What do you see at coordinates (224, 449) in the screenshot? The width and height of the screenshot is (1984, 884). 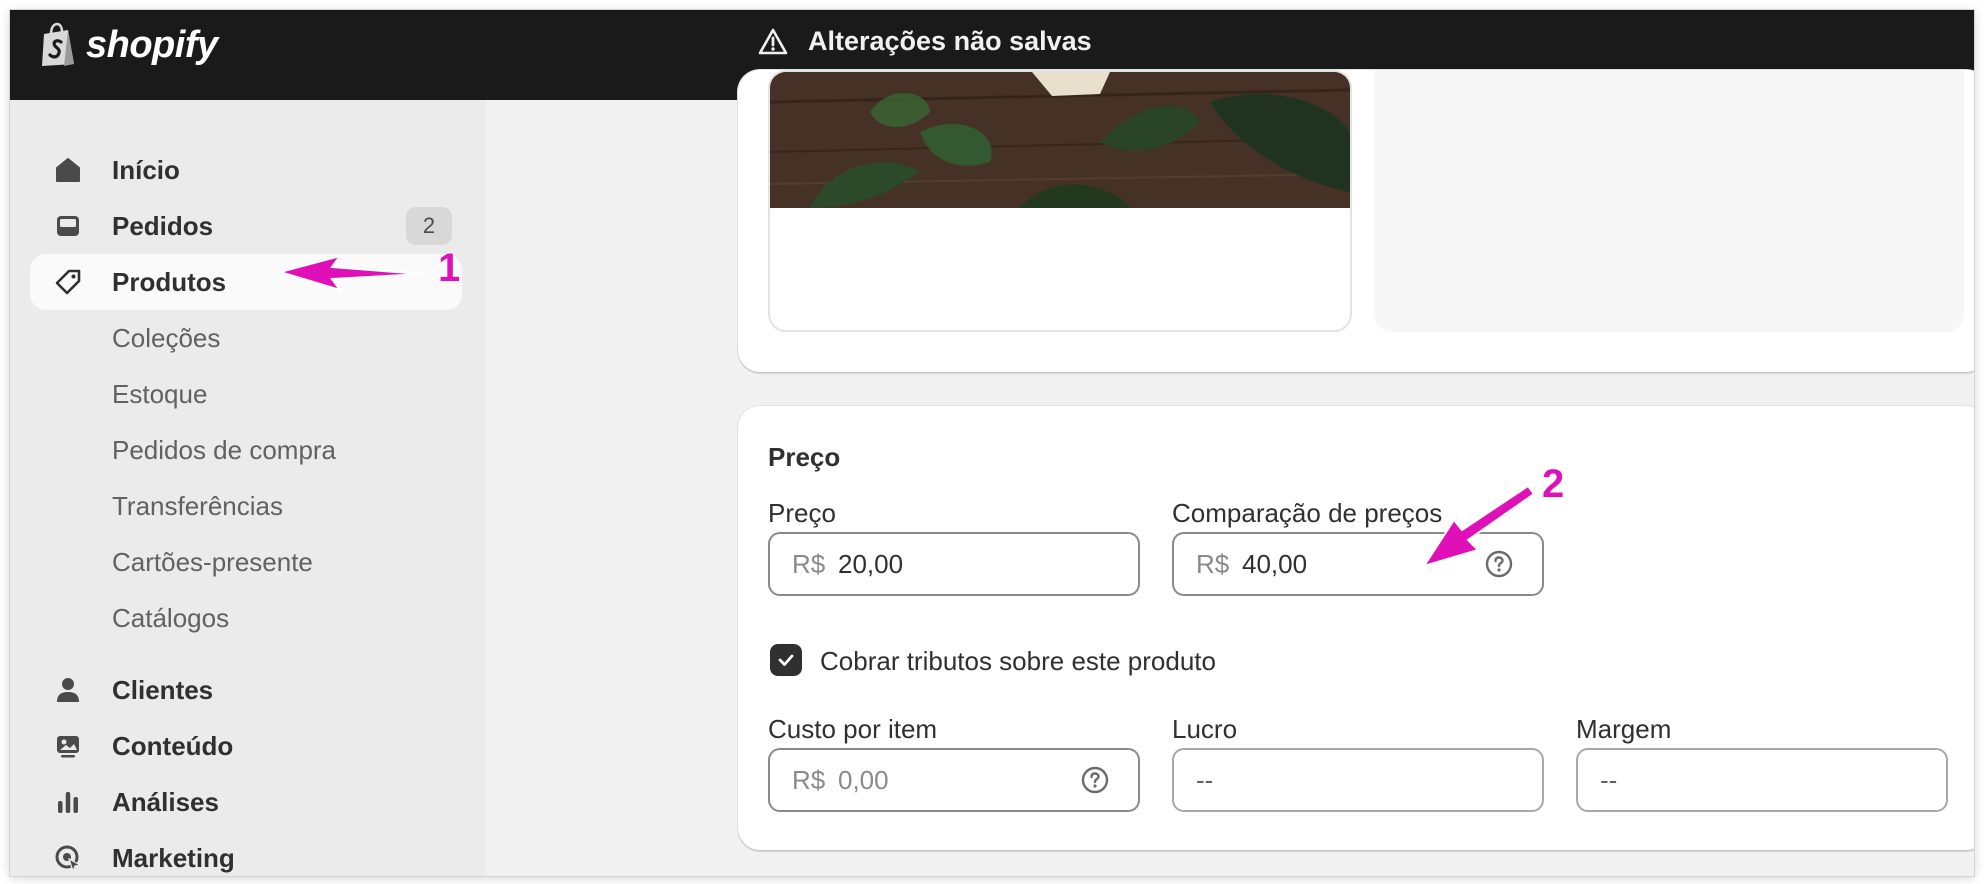 I see `sidebar-item-label: Pedidos de compra` at bounding box center [224, 449].